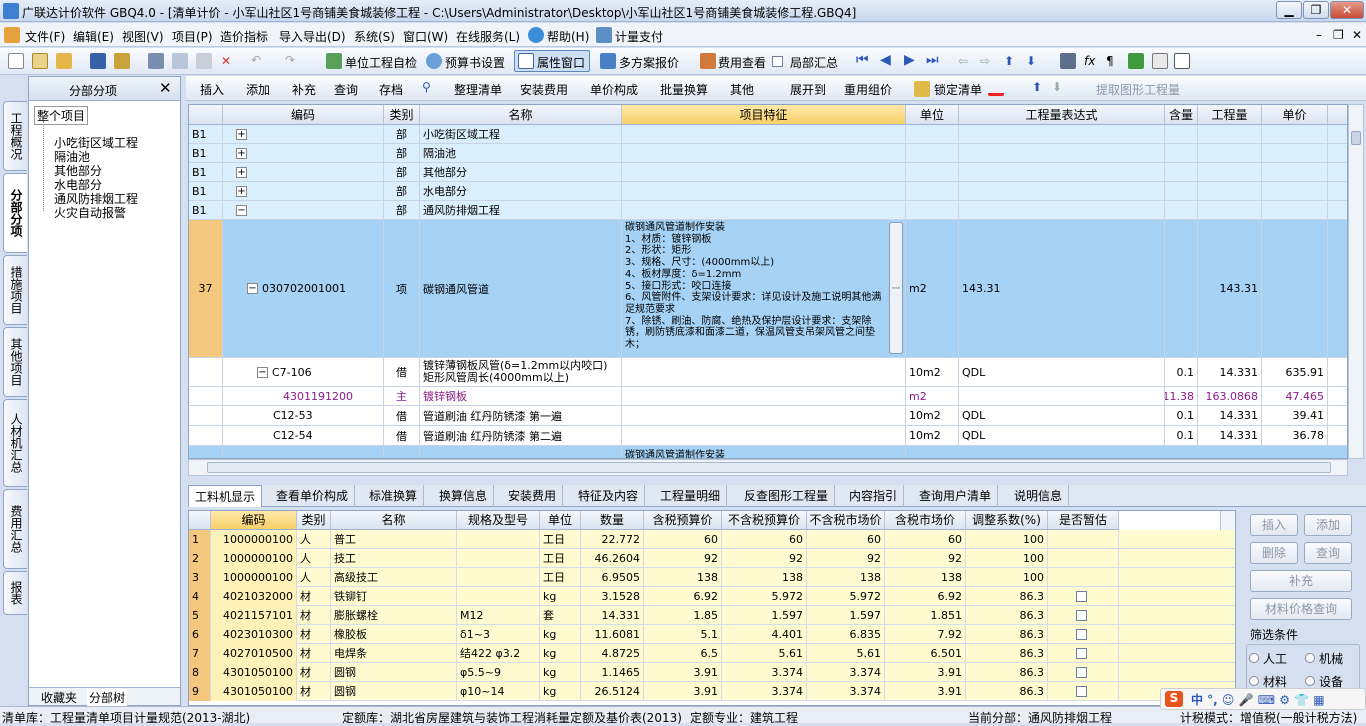 The height and width of the screenshot is (726, 1366). What do you see at coordinates (464, 496) in the screenshot?
I see `tab-convert-info: 换算信息` at bounding box center [464, 496].